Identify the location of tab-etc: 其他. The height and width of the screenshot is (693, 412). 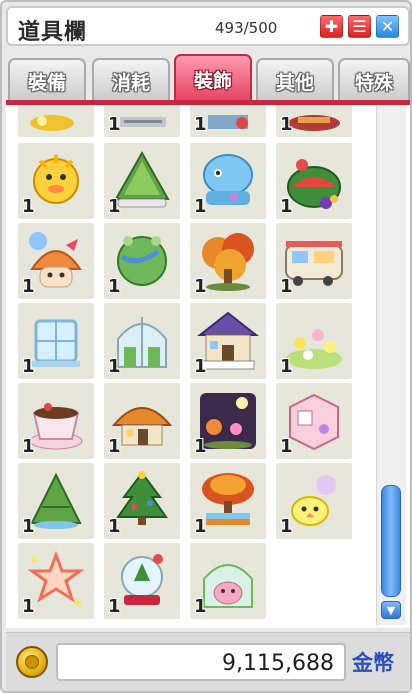
(295, 80).